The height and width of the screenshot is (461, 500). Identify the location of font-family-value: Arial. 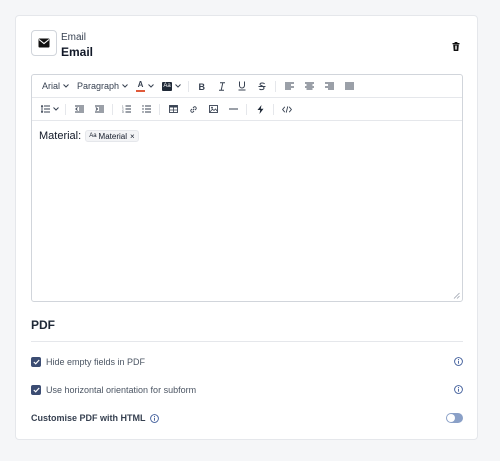
(51, 86).